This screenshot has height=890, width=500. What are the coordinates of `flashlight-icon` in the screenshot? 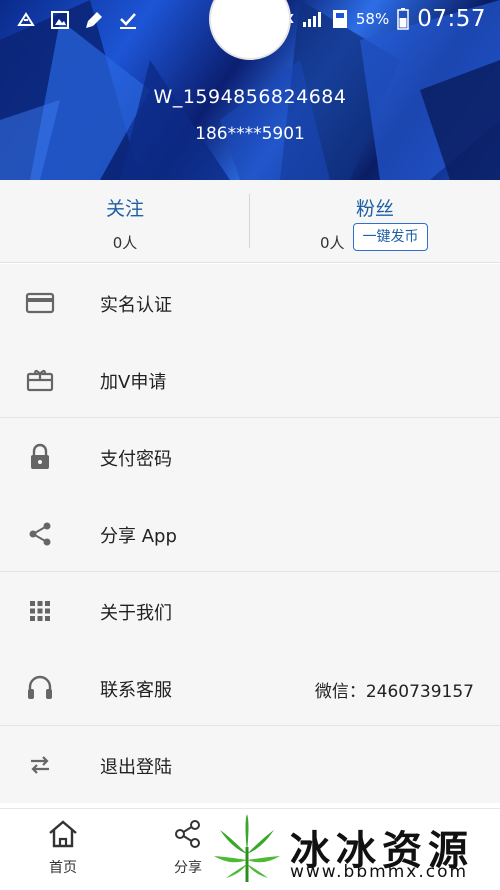 It's located at (94, 20).